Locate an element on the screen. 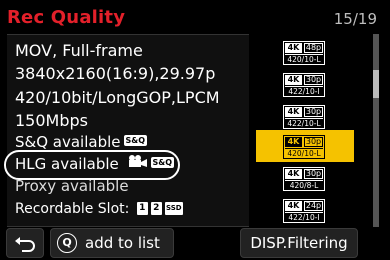 The width and height of the screenshot is (390, 260). add-to-list-button: Q add to list is located at coordinates (112, 243).